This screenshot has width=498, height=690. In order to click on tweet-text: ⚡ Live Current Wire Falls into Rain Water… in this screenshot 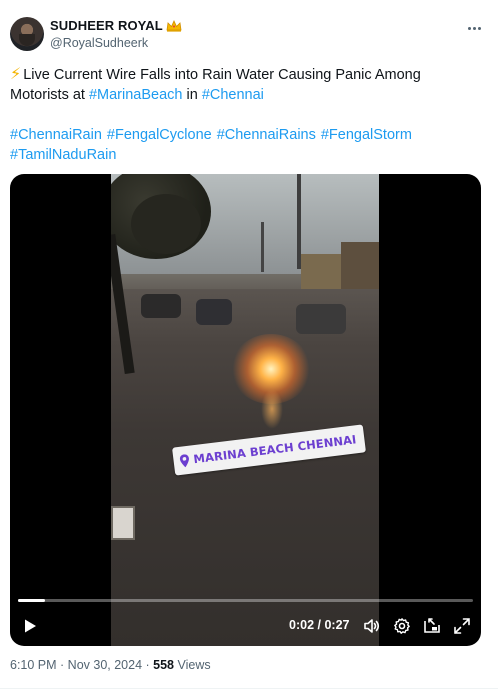, I will do `click(245, 85)`.